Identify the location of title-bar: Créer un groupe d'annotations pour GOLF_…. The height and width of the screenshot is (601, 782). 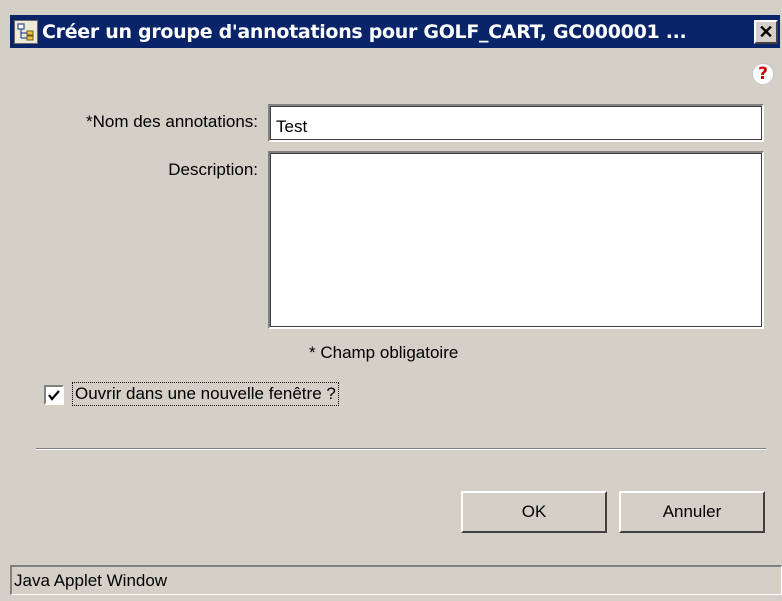
(395, 31).